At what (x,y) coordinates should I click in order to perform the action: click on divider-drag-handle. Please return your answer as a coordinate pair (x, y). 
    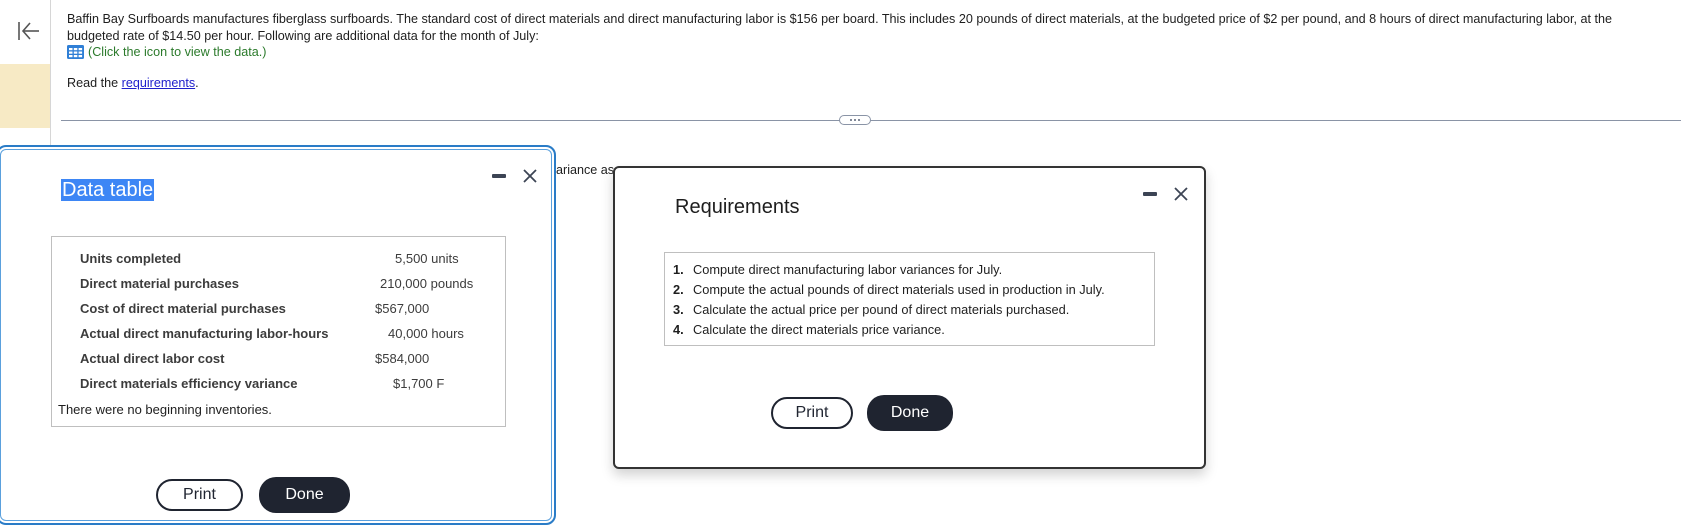
    Looking at the image, I should click on (855, 120).